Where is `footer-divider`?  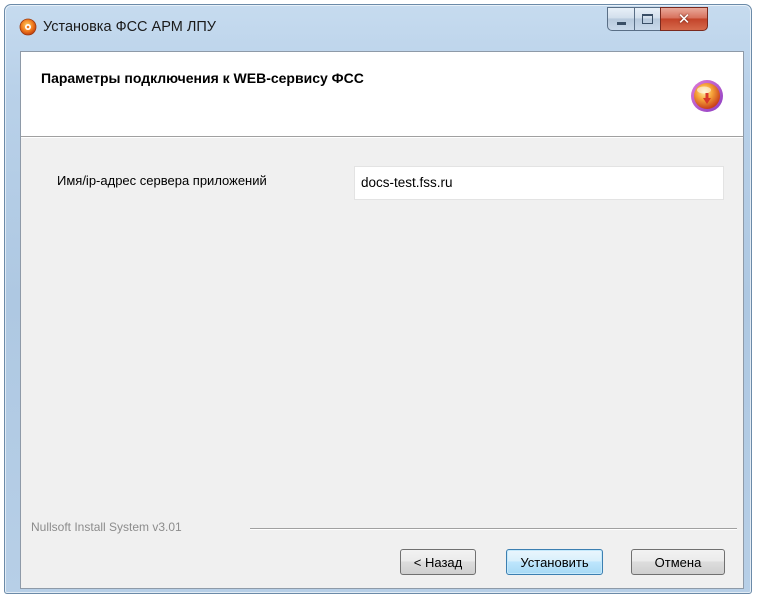
footer-divider is located at coordinates (493, 529).